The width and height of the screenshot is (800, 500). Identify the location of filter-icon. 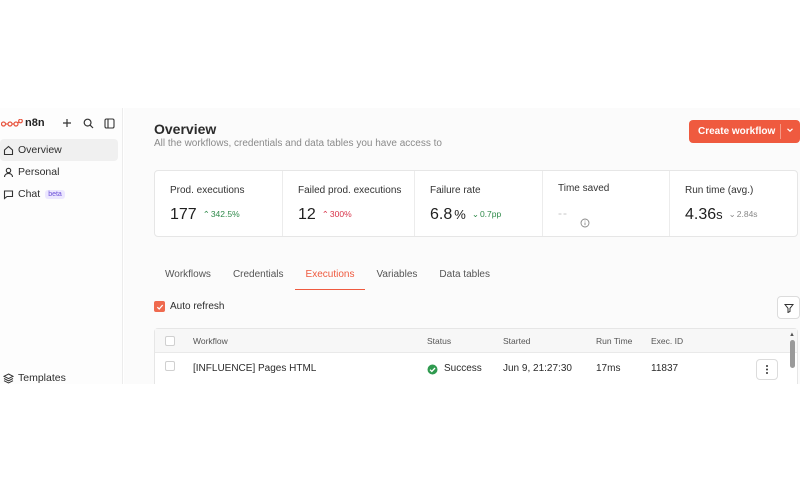
(788, 308).